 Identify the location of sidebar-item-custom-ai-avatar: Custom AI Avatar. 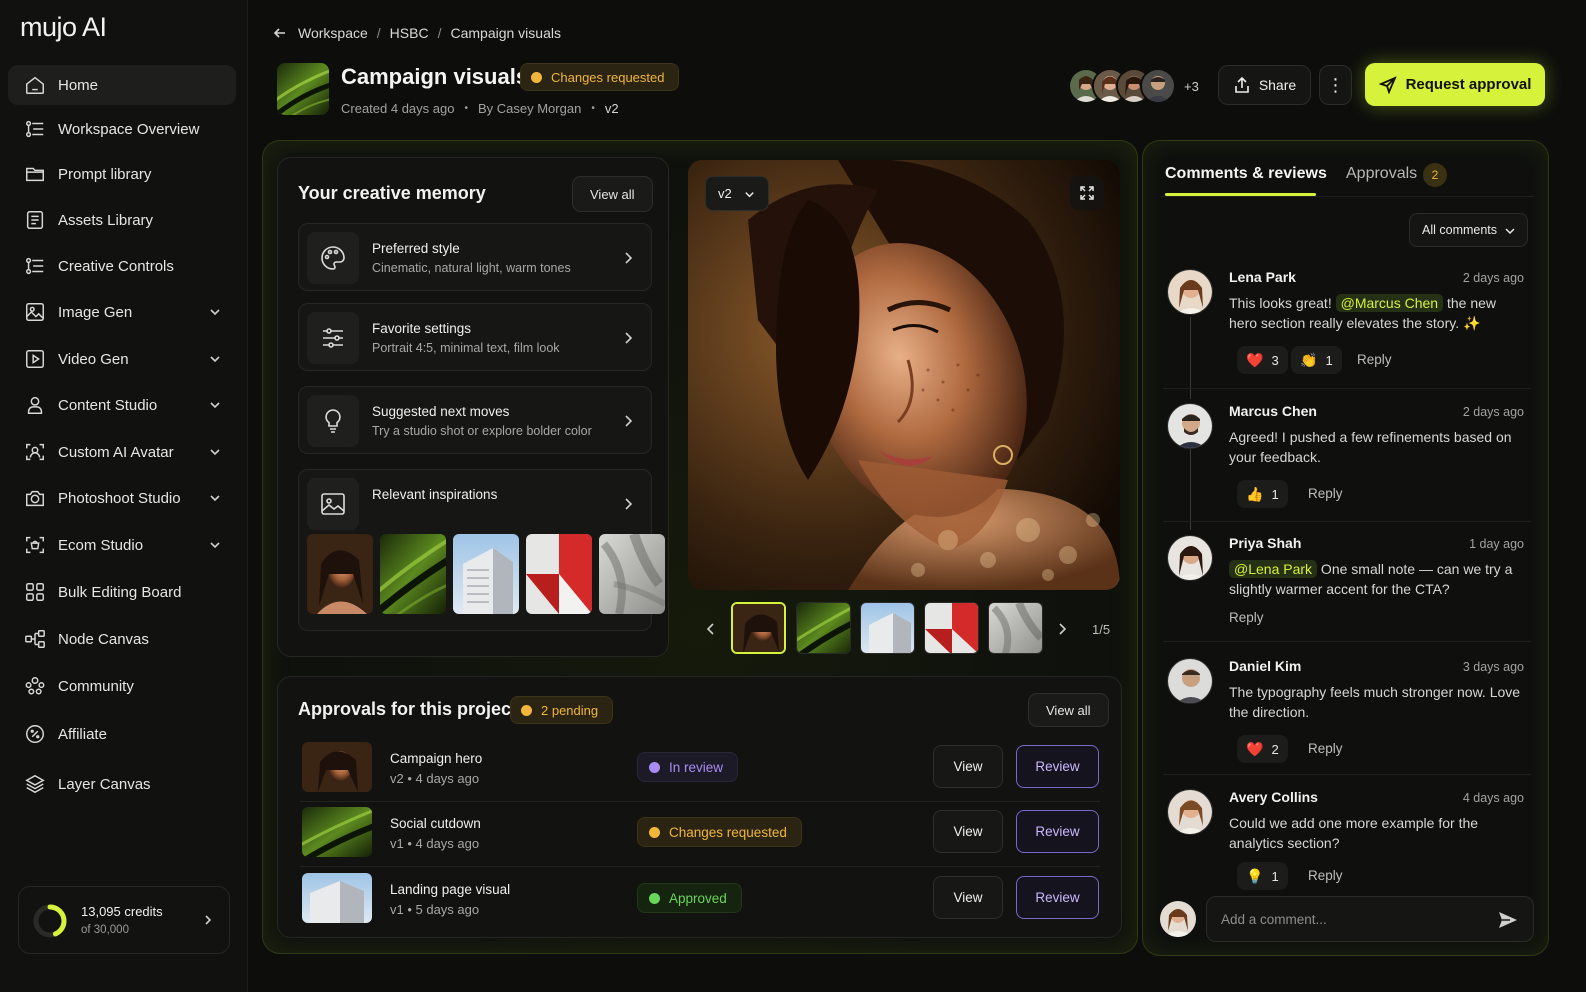
(122, 452).